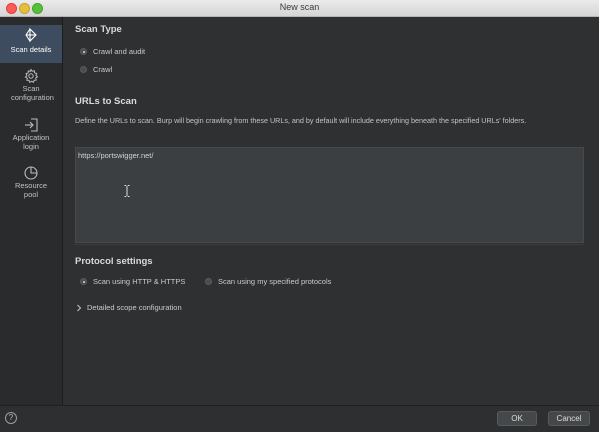 Image resolution: width=599 pixels, height=432 pixels. What do you see at coordinates (31, 35) in the screenshot?
I see `target-icon` at bounding box center [31, 35].